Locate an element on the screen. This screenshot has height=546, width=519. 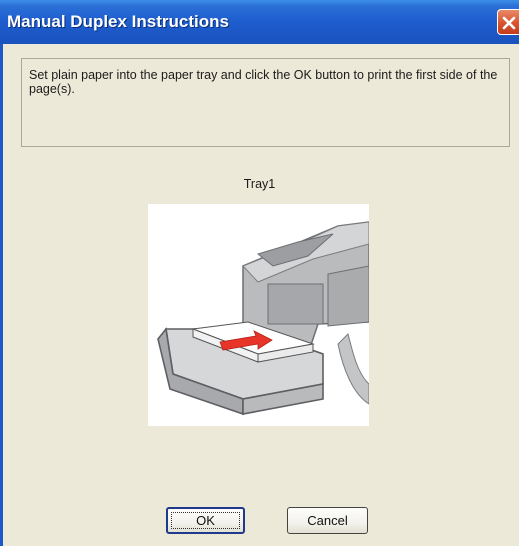
focus-rect is located at coordinates (205, 520).